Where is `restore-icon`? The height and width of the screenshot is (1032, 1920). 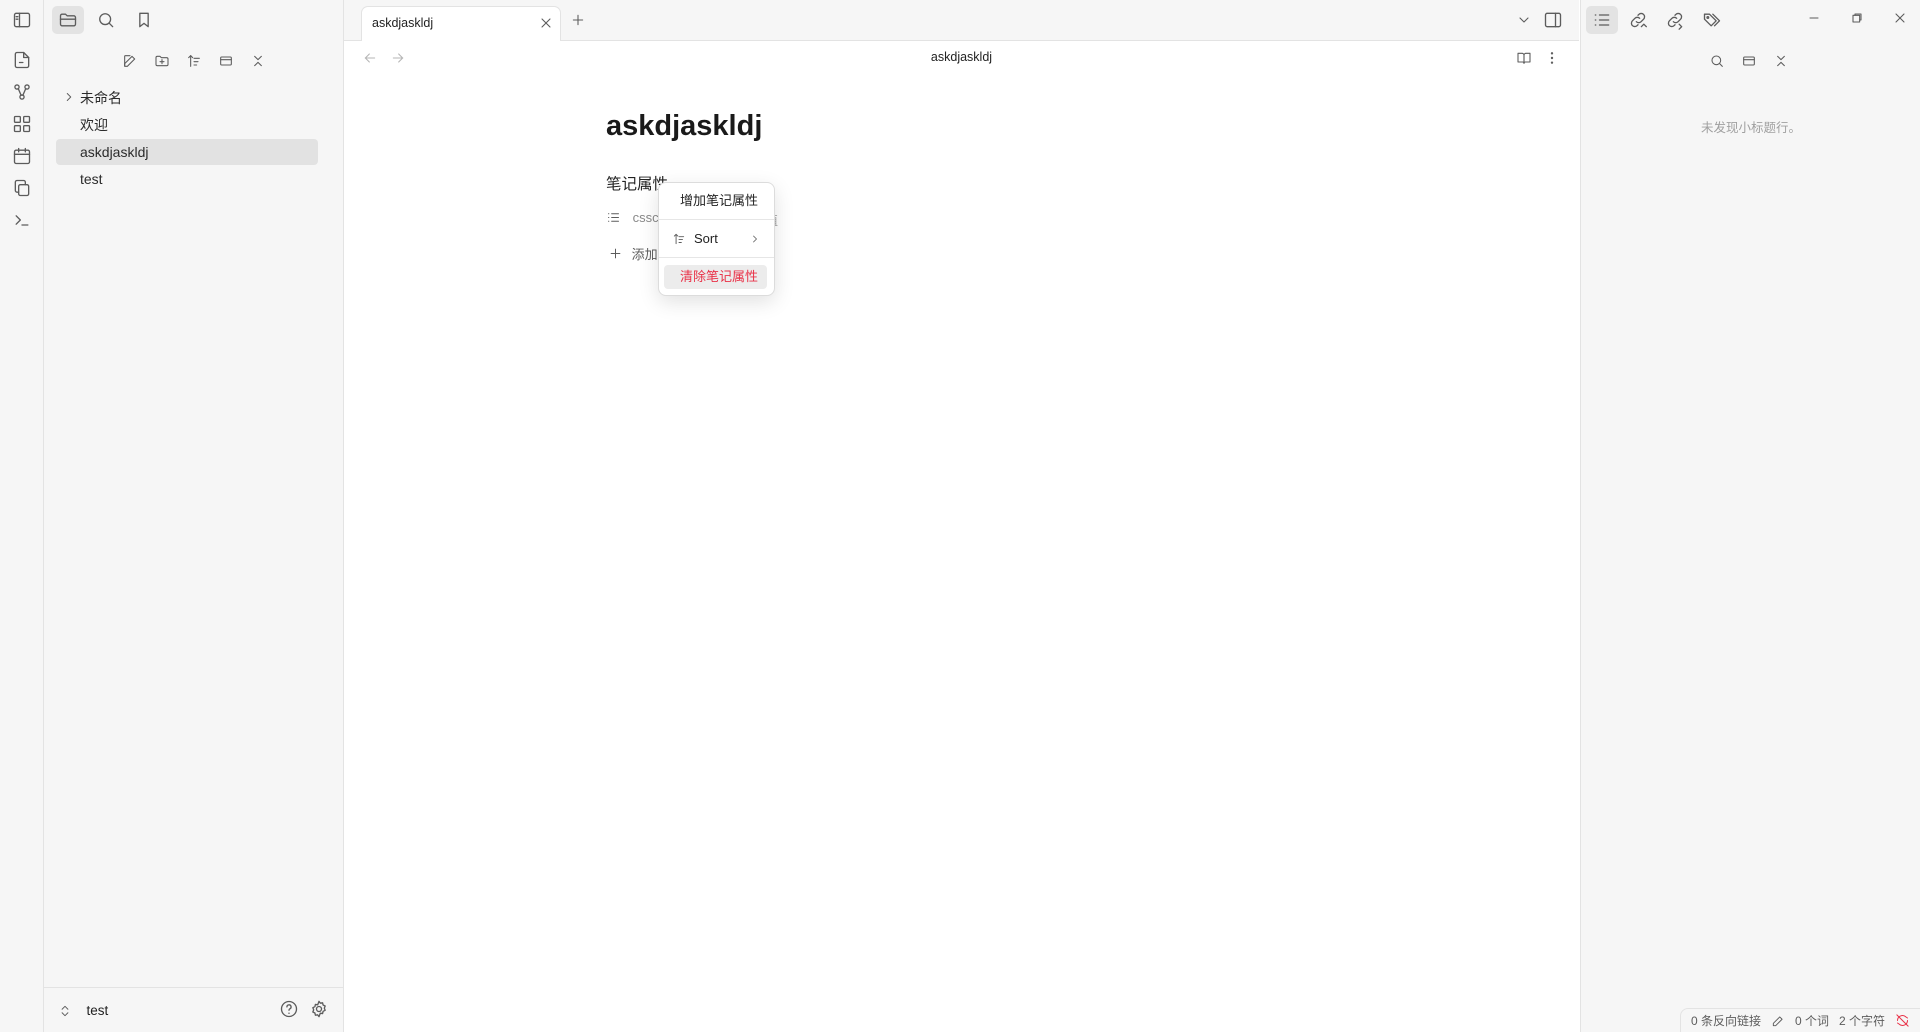 restore-icon is located at coordinates (1857, 18).